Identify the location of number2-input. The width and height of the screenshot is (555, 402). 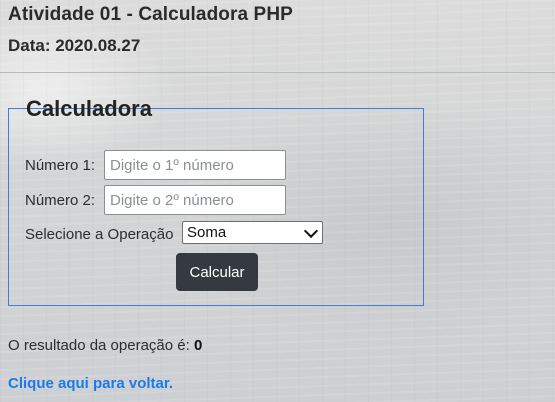
(195, 200).